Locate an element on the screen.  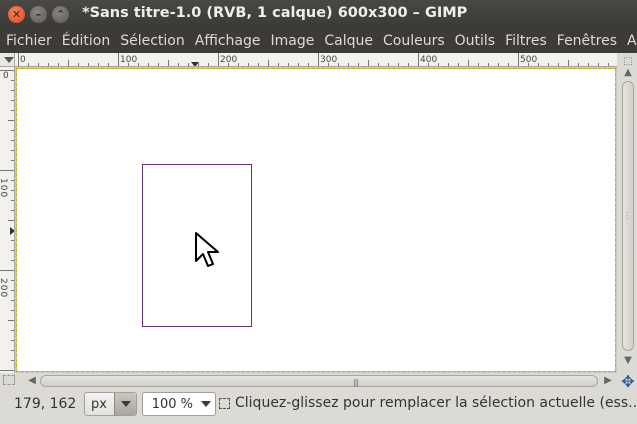
menu-filtres: Filtres is located at coordinates (526, 41).